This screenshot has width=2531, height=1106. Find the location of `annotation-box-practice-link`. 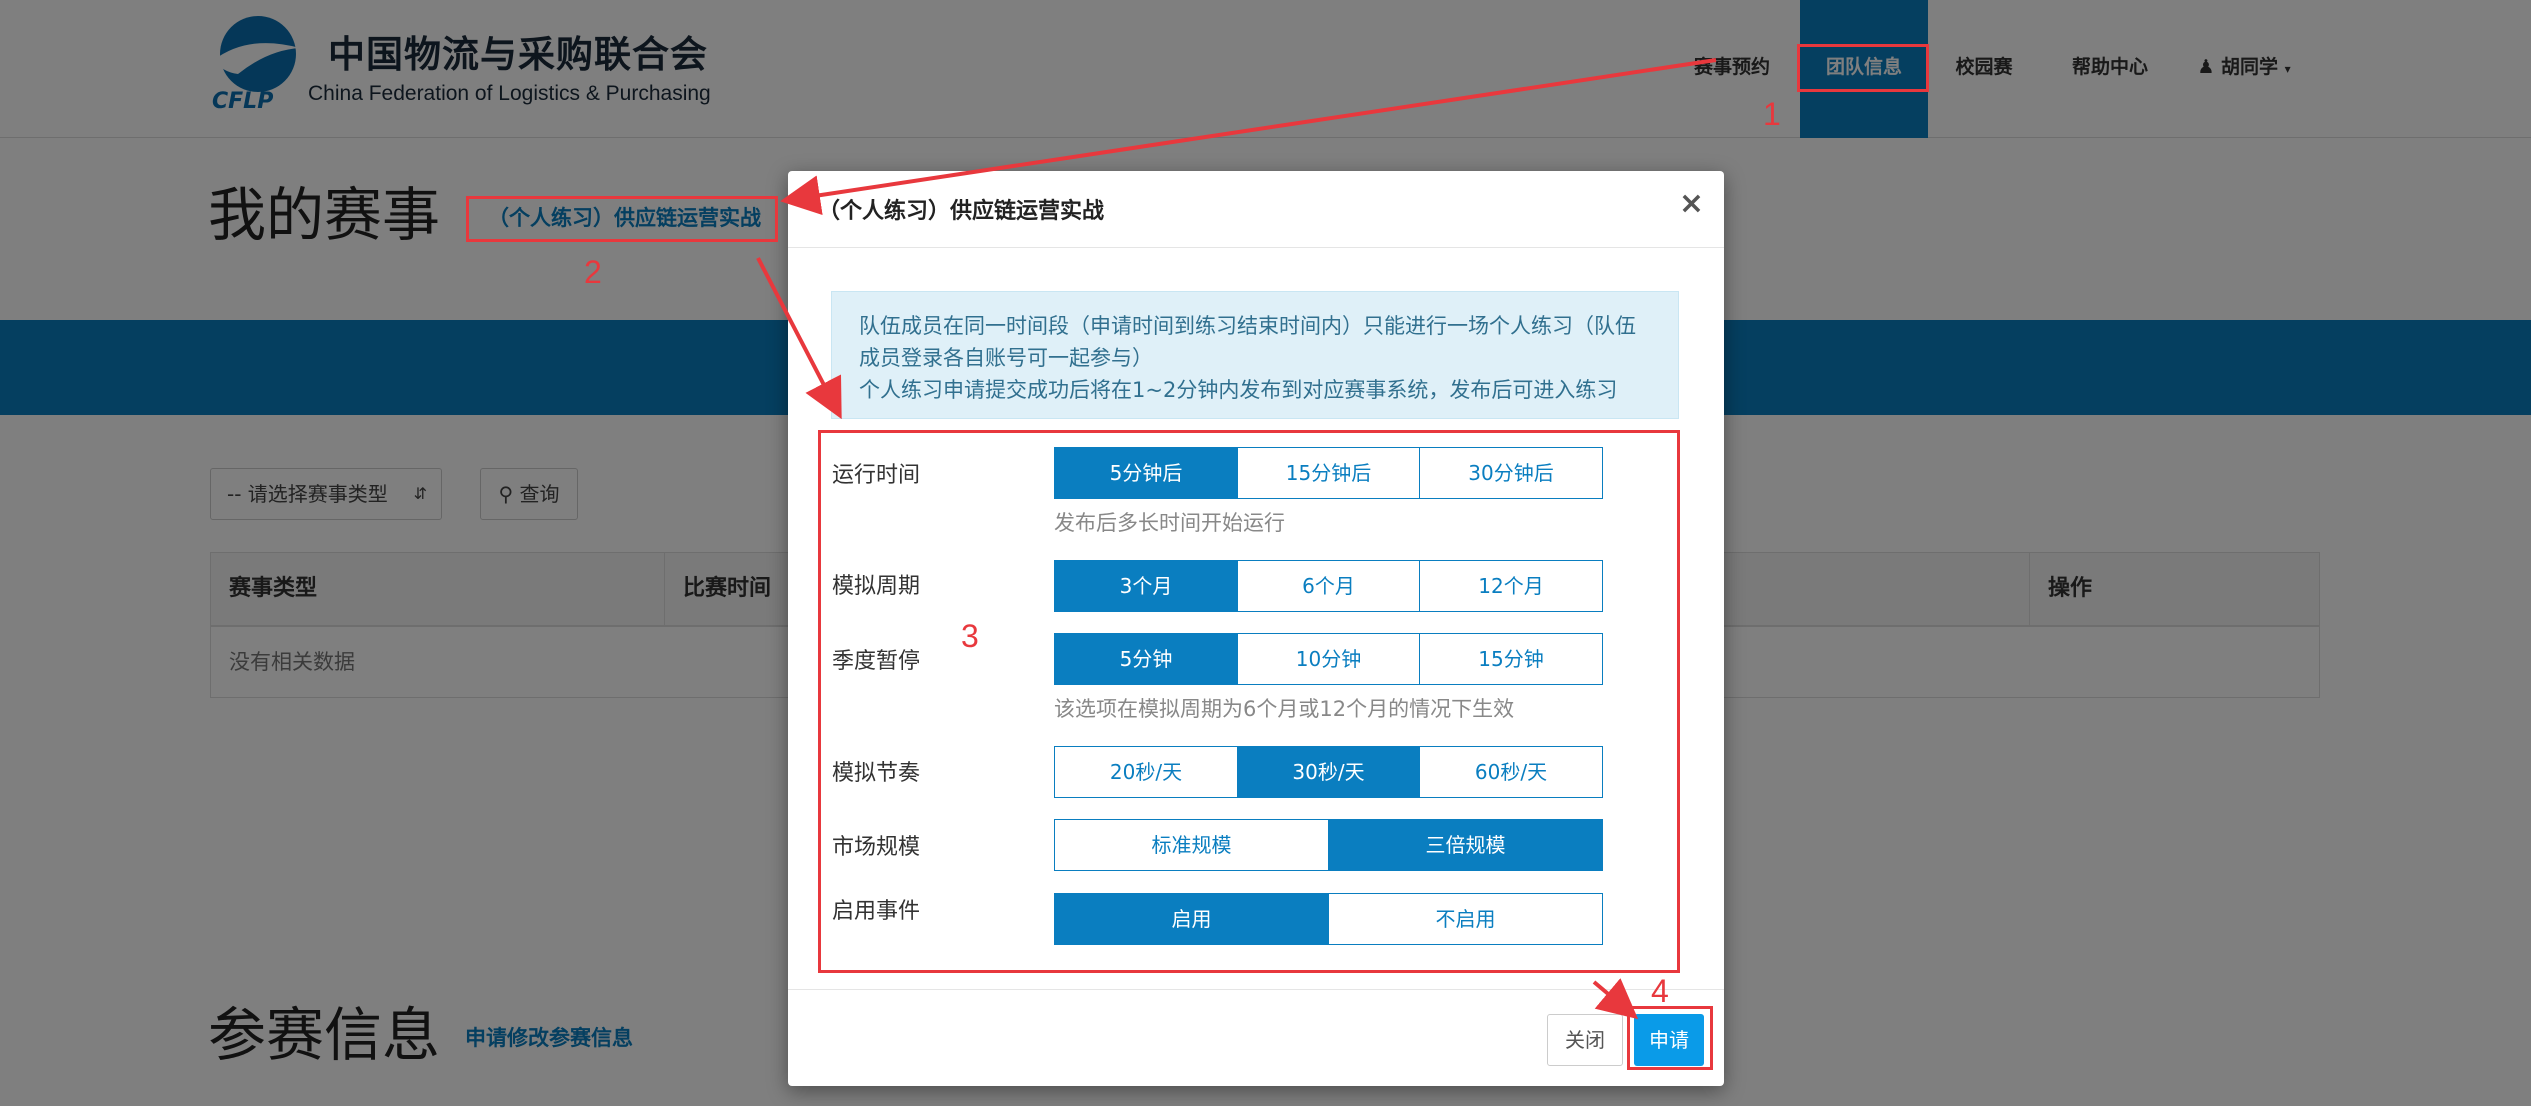

annotation-box-practice-link is located at coordinates (622, 219).